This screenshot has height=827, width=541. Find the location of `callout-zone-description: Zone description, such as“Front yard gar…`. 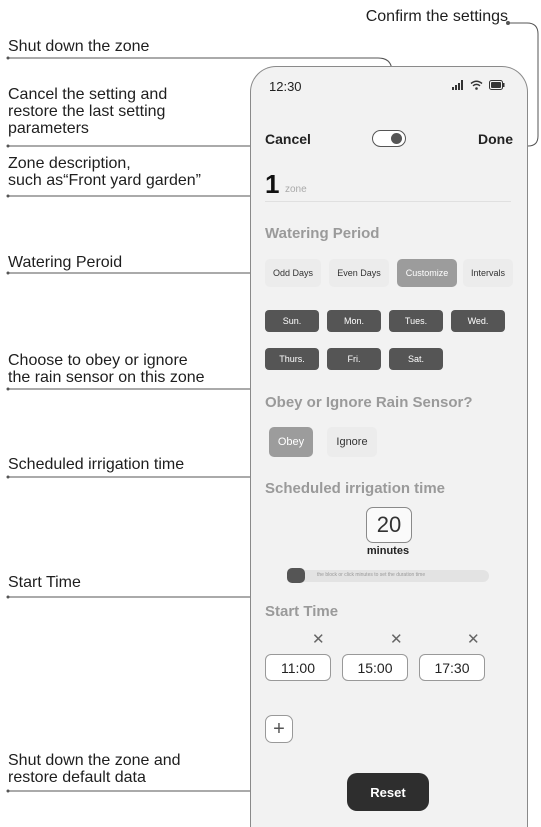

callout-zone-description: Zone description, such as“Front yard gar… is located at coordinates (104, 172).